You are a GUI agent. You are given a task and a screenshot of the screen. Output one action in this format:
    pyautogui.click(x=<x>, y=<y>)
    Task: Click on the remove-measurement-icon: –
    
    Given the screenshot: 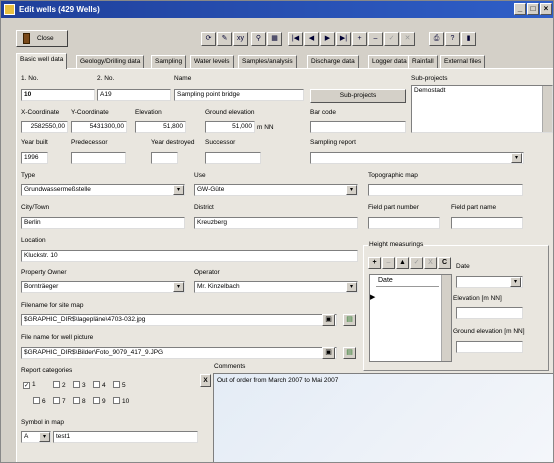 What is the action you would take?
    pyautogui.click(x=388, y=263)
    